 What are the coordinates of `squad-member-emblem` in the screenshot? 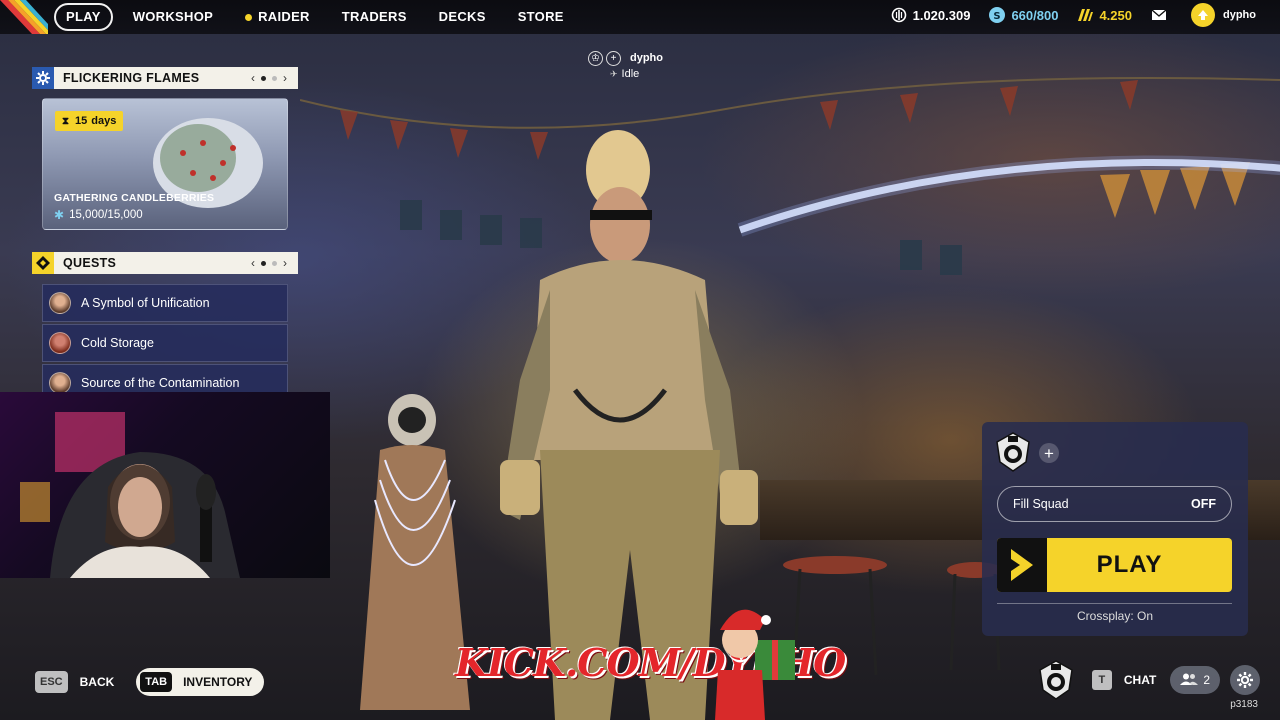 It's located at (1013, 452).